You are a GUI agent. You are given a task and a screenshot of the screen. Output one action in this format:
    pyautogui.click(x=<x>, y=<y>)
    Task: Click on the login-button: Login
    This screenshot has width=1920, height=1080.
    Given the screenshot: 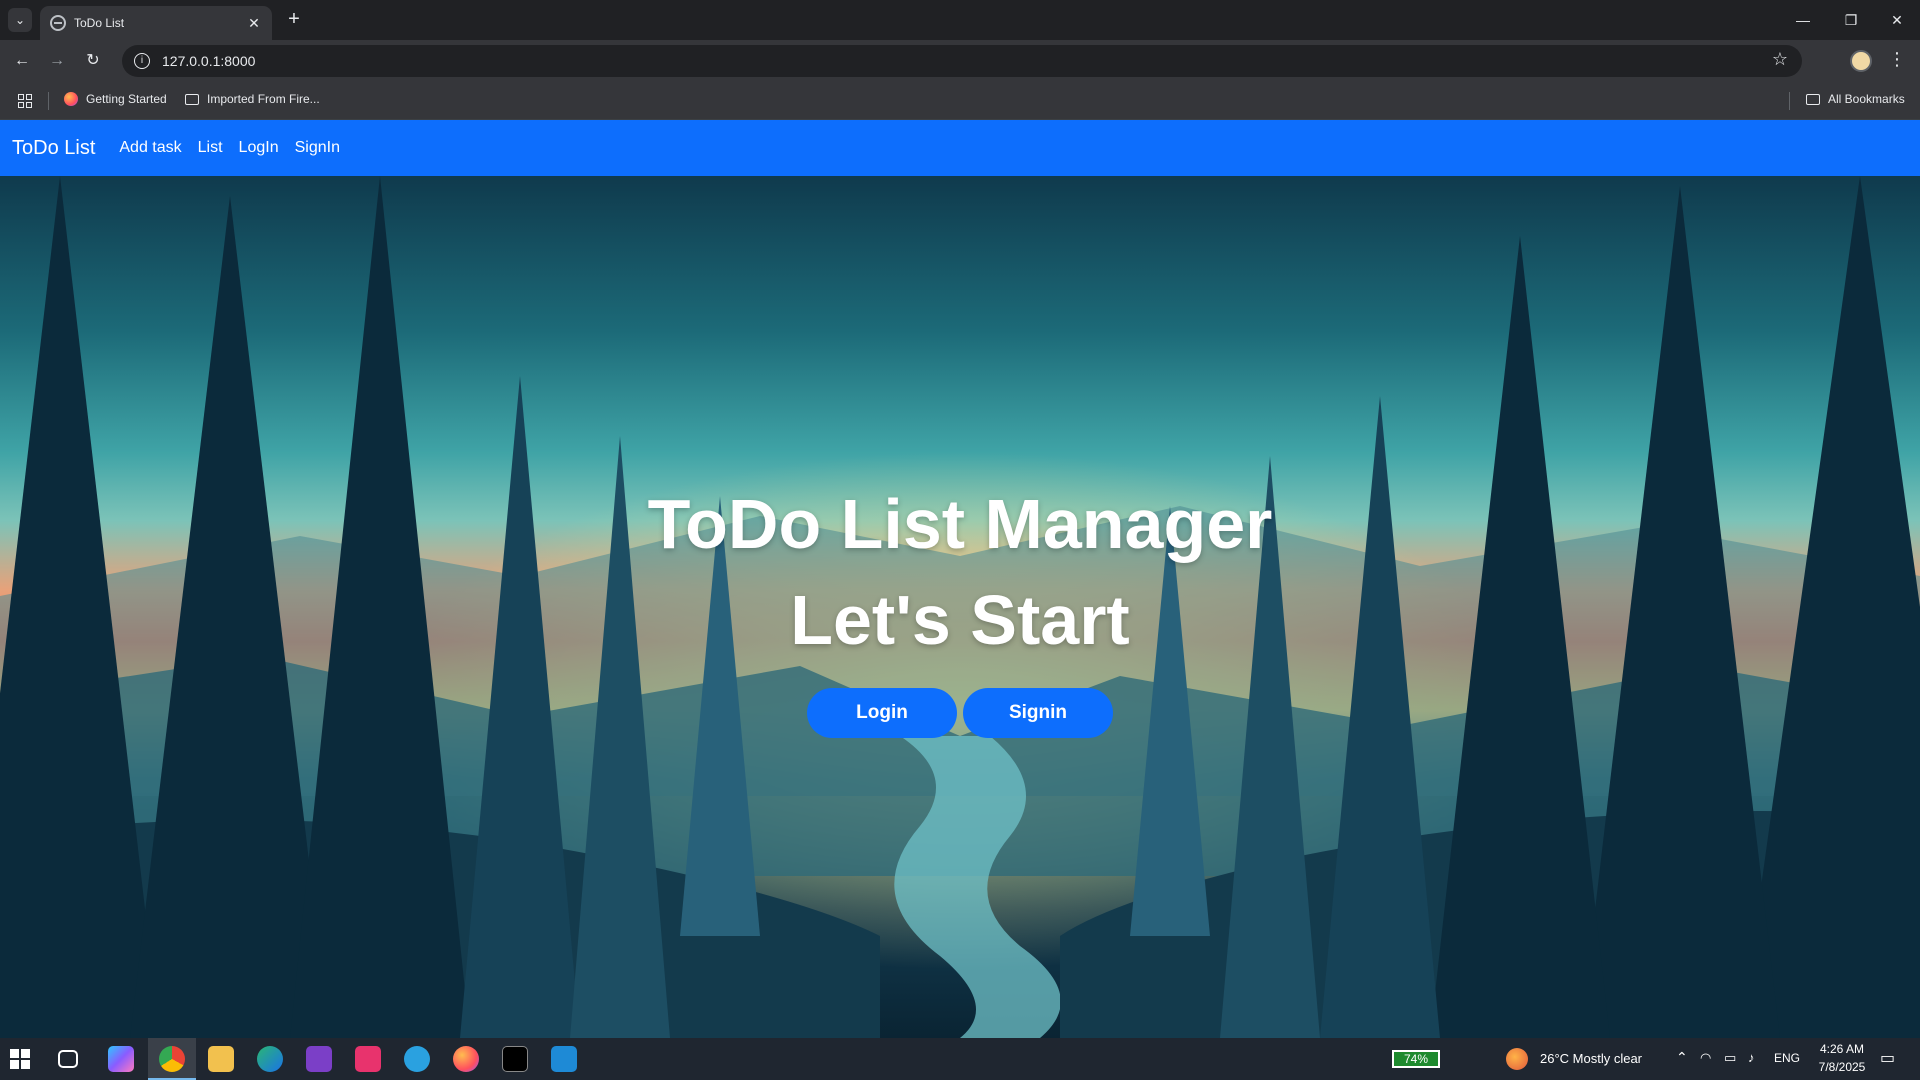 What is the action you would take?
    pyautogui.click(x=882, y=713)
    